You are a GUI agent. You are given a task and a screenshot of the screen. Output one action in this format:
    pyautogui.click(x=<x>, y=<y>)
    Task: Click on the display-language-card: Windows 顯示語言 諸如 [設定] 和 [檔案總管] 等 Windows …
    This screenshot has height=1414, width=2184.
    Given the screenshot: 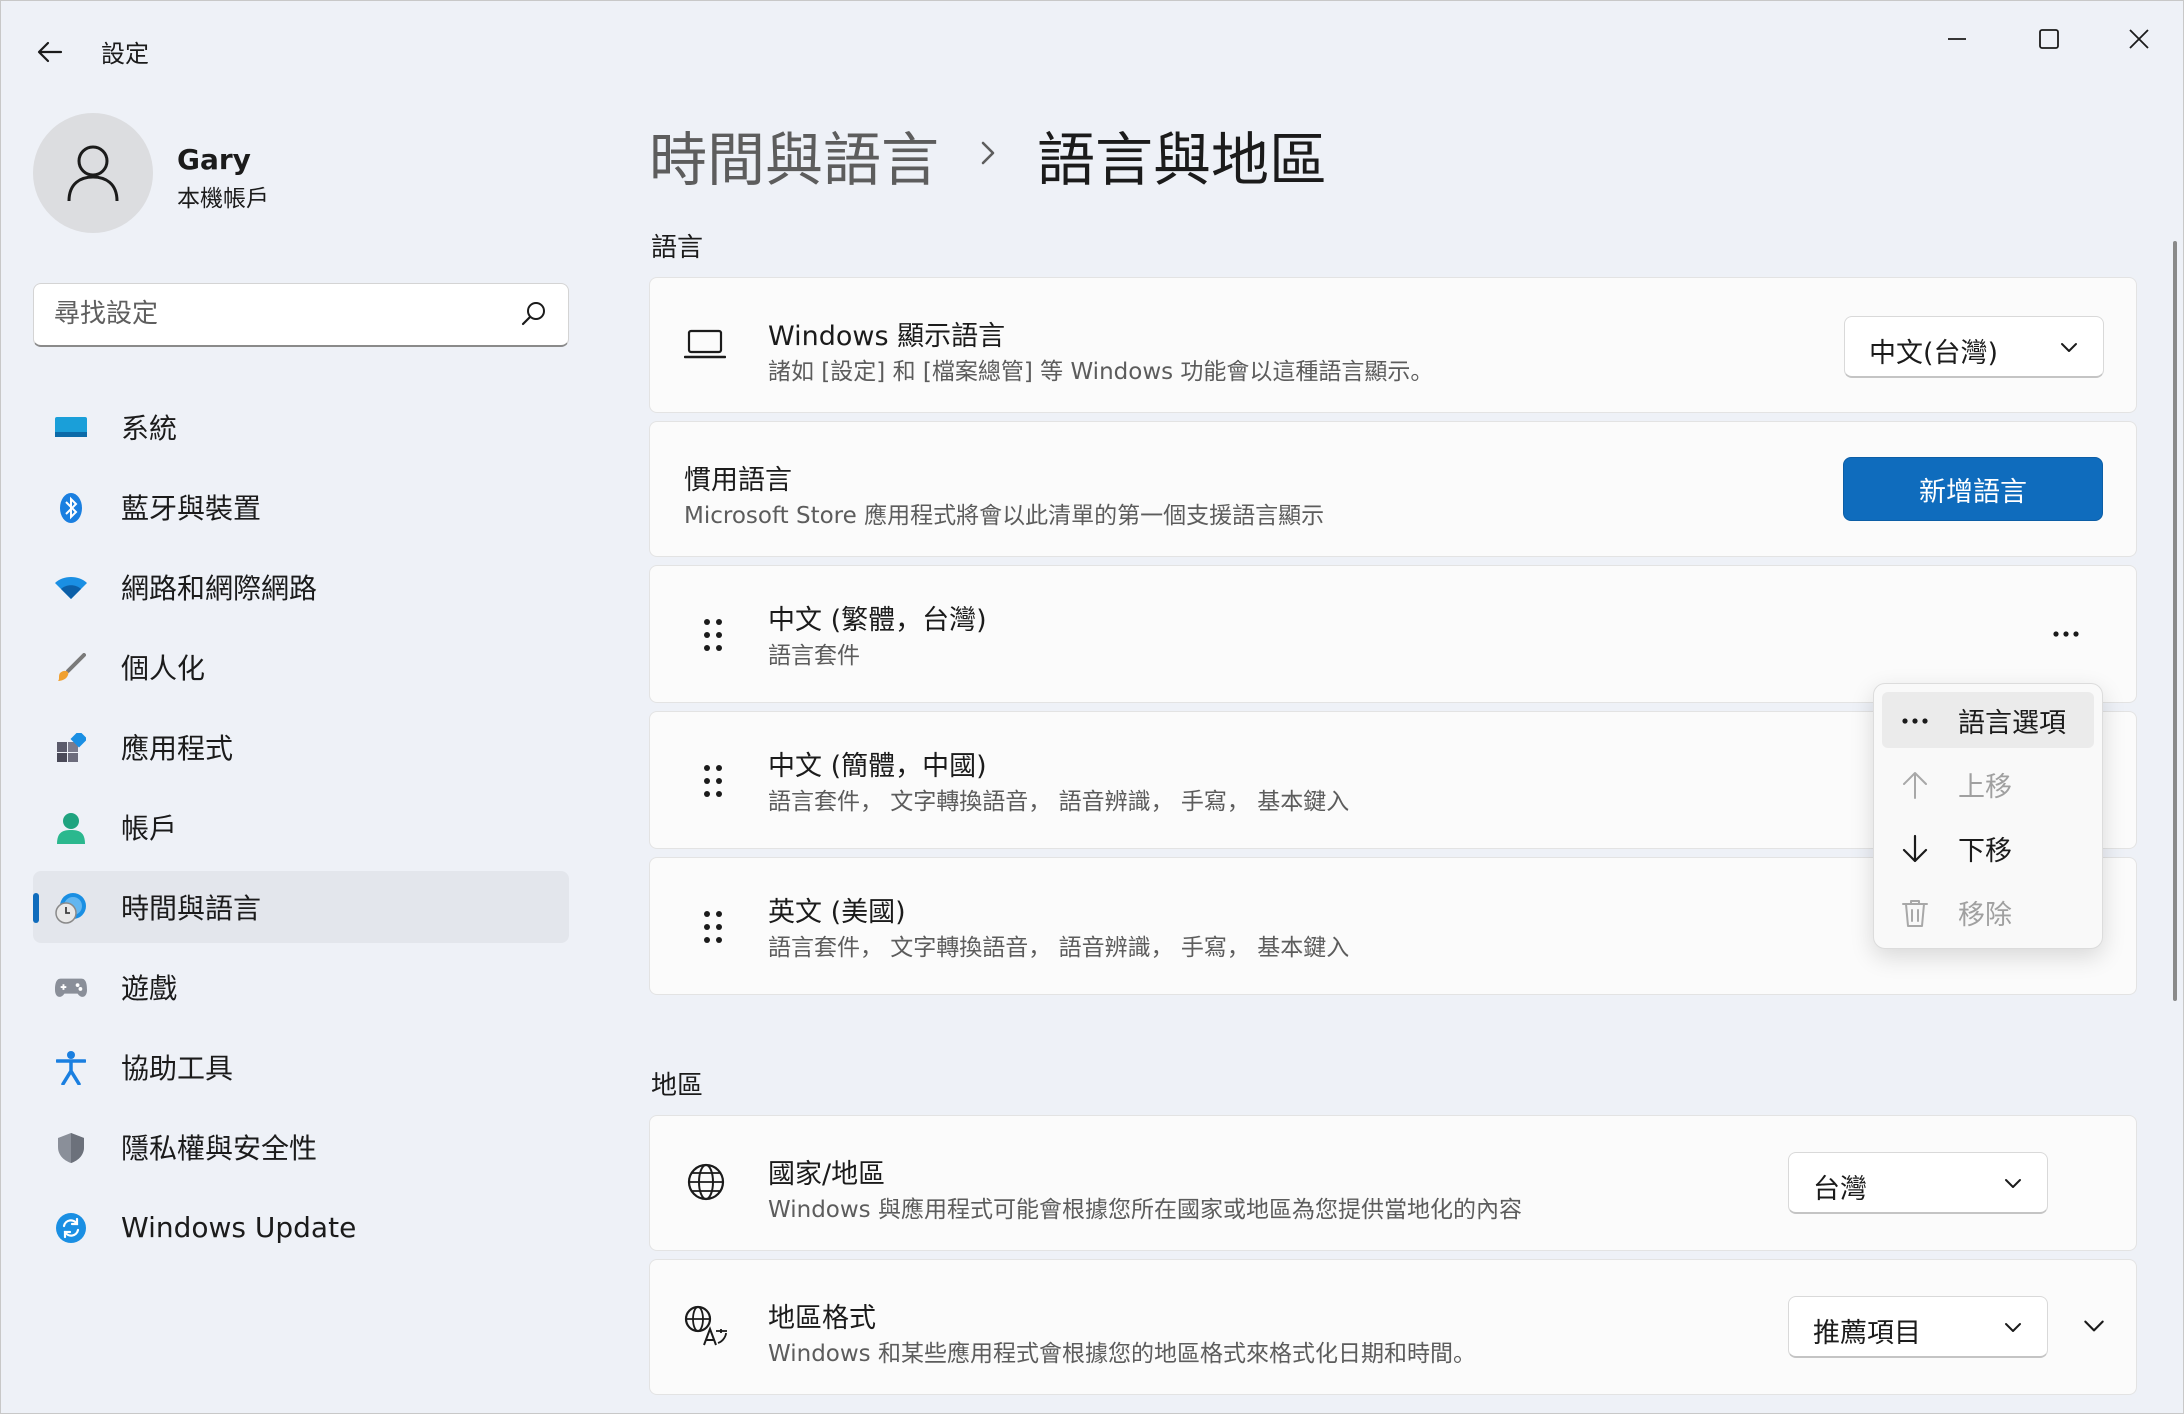 What is the action you would take?
    pyautogui.click(x=1393, y=345)
    